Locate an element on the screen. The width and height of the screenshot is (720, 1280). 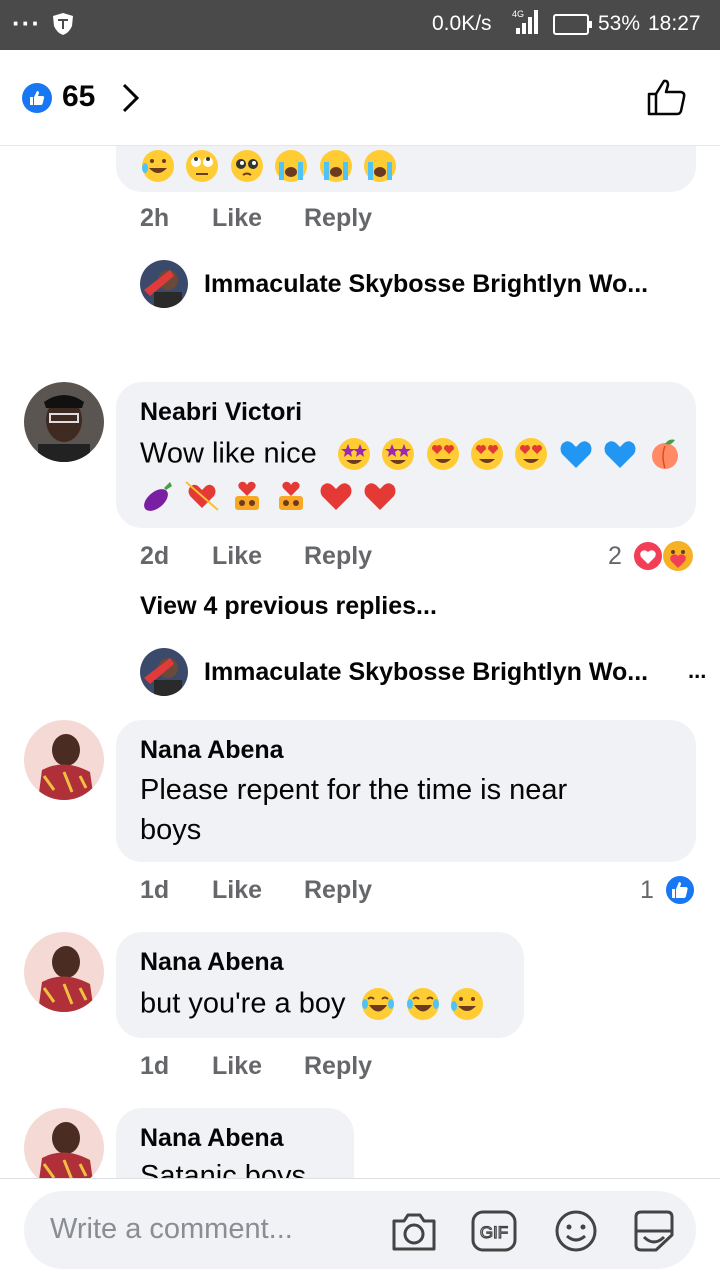
comment-text-row: but you're a boy is located at coordinates (314, 1004).